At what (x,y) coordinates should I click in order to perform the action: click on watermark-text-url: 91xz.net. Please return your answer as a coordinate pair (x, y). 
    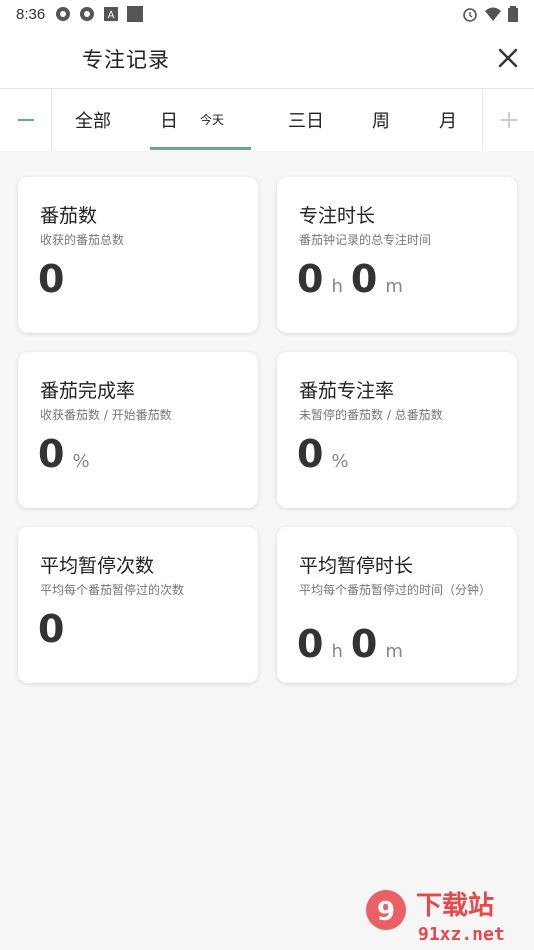
    Looking at the image, I should click on (461, 934).